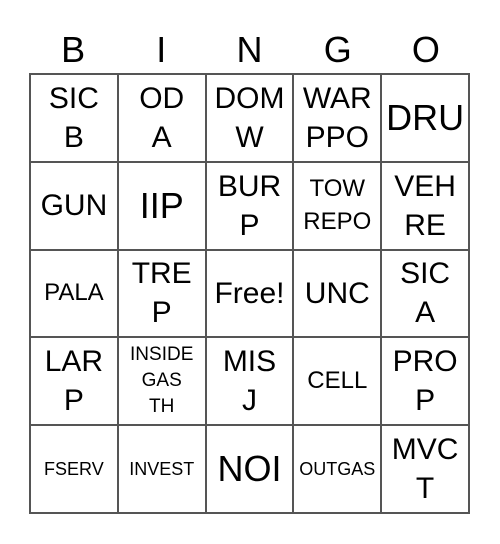 This screenshot has width=500, height=544. I want to click on bingo-cell-b1: SIC B, so click(74, 118).